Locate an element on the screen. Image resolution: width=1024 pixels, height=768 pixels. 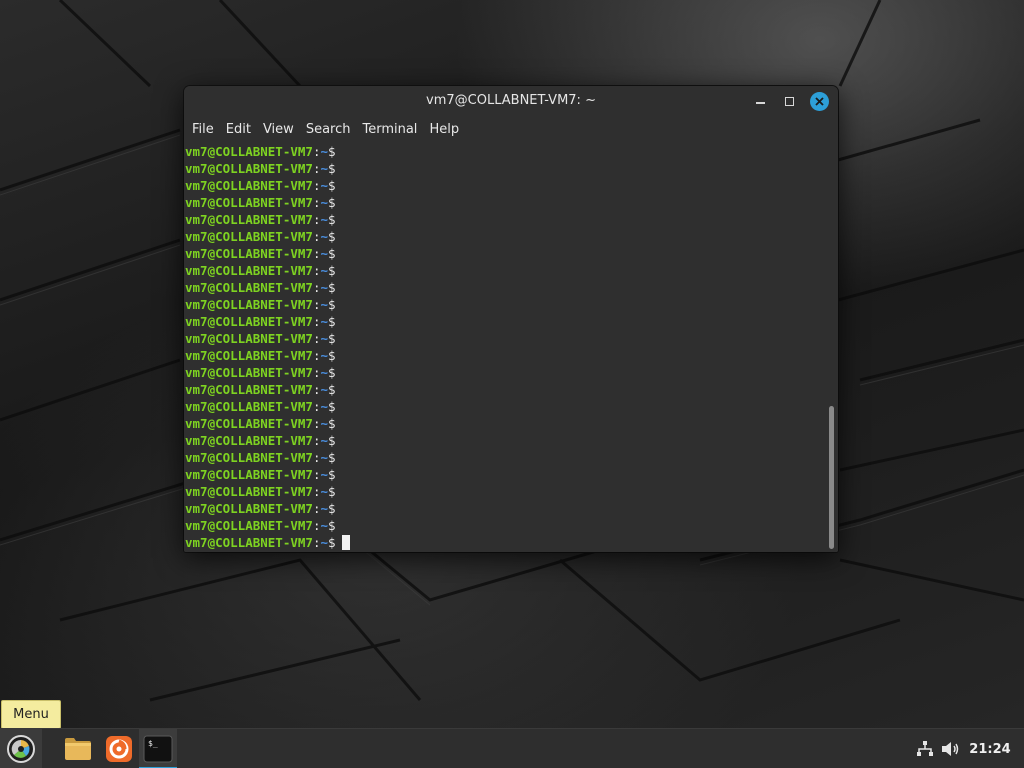
close-button is located at coordinates (819, 101).